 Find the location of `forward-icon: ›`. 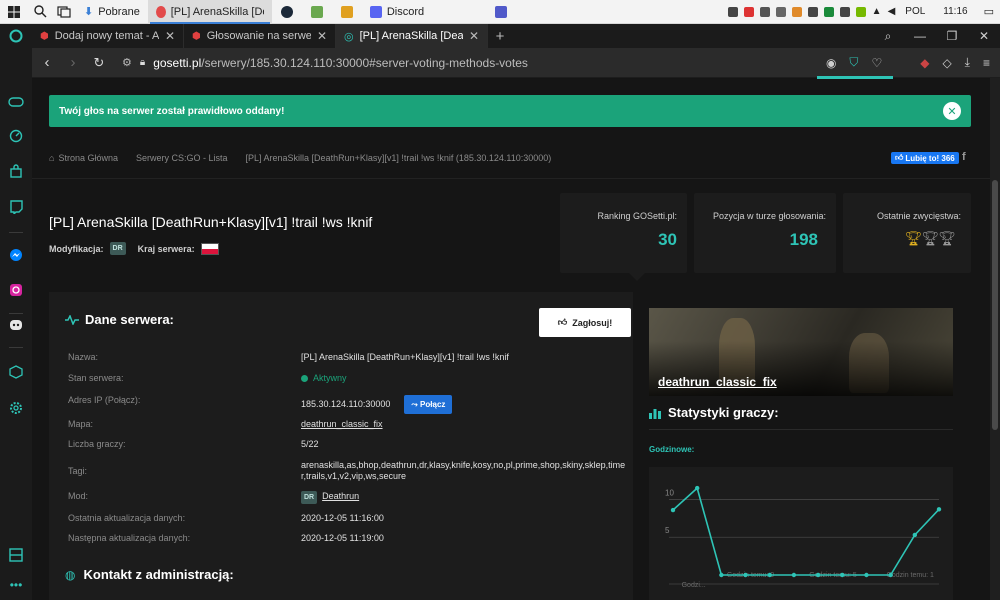

forward-icon: › is located at coordinates (73, 62).